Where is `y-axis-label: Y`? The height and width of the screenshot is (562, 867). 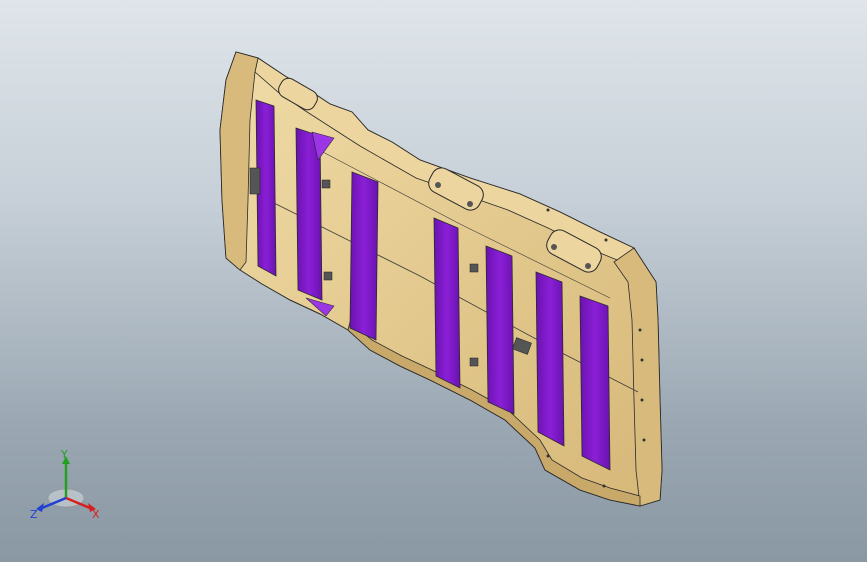 y-axis-label: Y is located at coordinates (64, 454).